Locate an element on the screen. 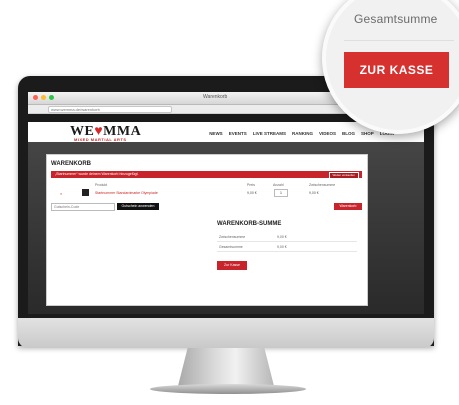 The width and height of the screenshot is (459, 405). product-thumbnail is located at coordinates (85, 192).